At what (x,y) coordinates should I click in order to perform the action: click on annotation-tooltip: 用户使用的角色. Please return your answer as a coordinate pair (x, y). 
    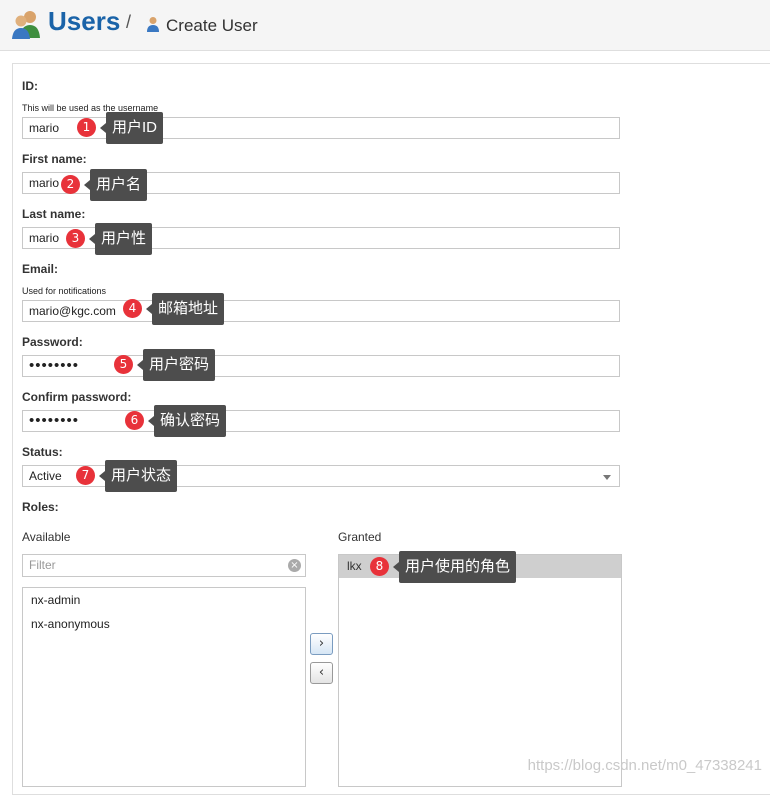
    Looking at the image, I should click on (454, 567).